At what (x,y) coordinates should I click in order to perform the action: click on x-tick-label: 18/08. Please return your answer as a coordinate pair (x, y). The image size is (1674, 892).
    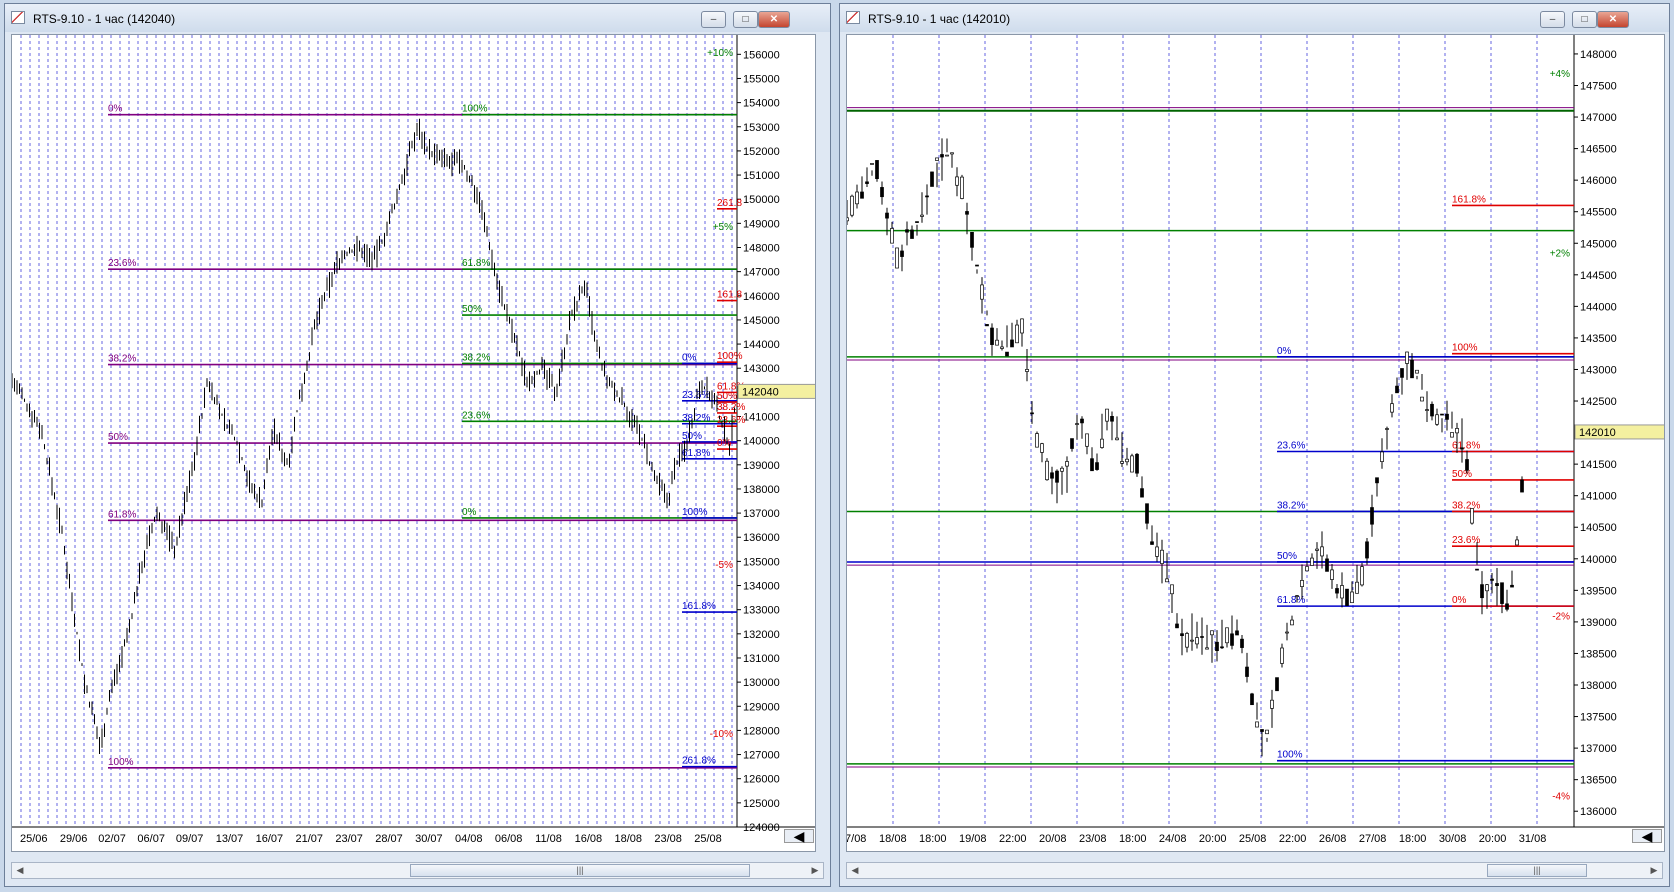
    Looking at the image, I should click on (893, 839).